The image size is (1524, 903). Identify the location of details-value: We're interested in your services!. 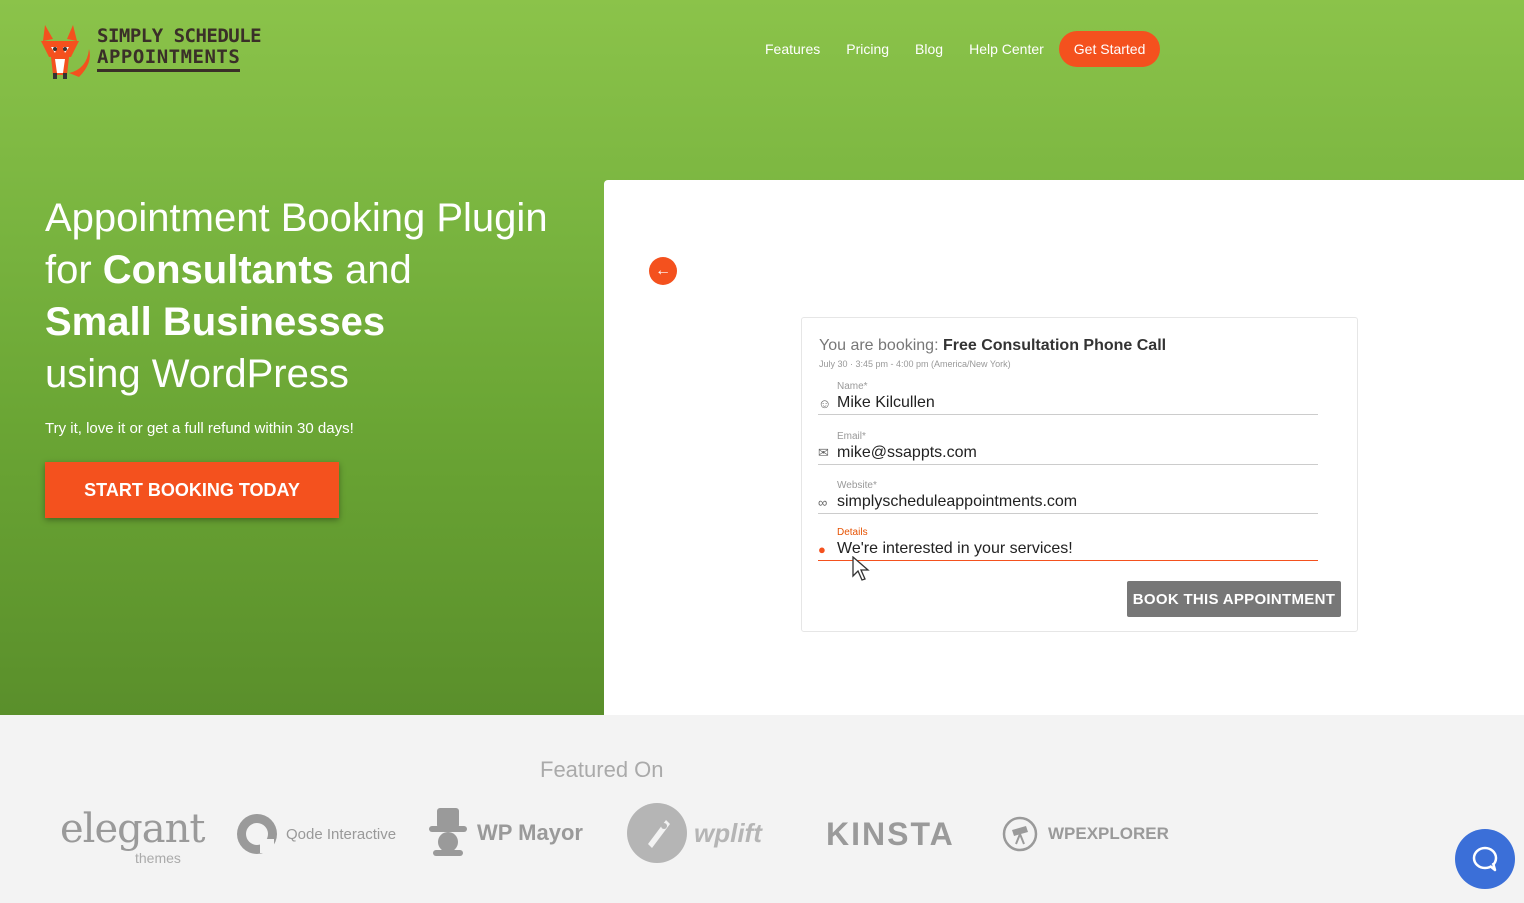
(955, 548).